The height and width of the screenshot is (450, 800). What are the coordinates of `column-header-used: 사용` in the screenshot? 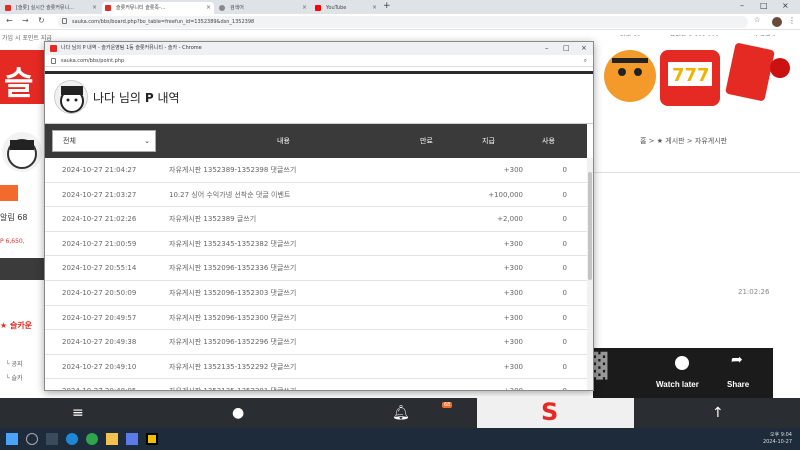 It's located at (548, 141).